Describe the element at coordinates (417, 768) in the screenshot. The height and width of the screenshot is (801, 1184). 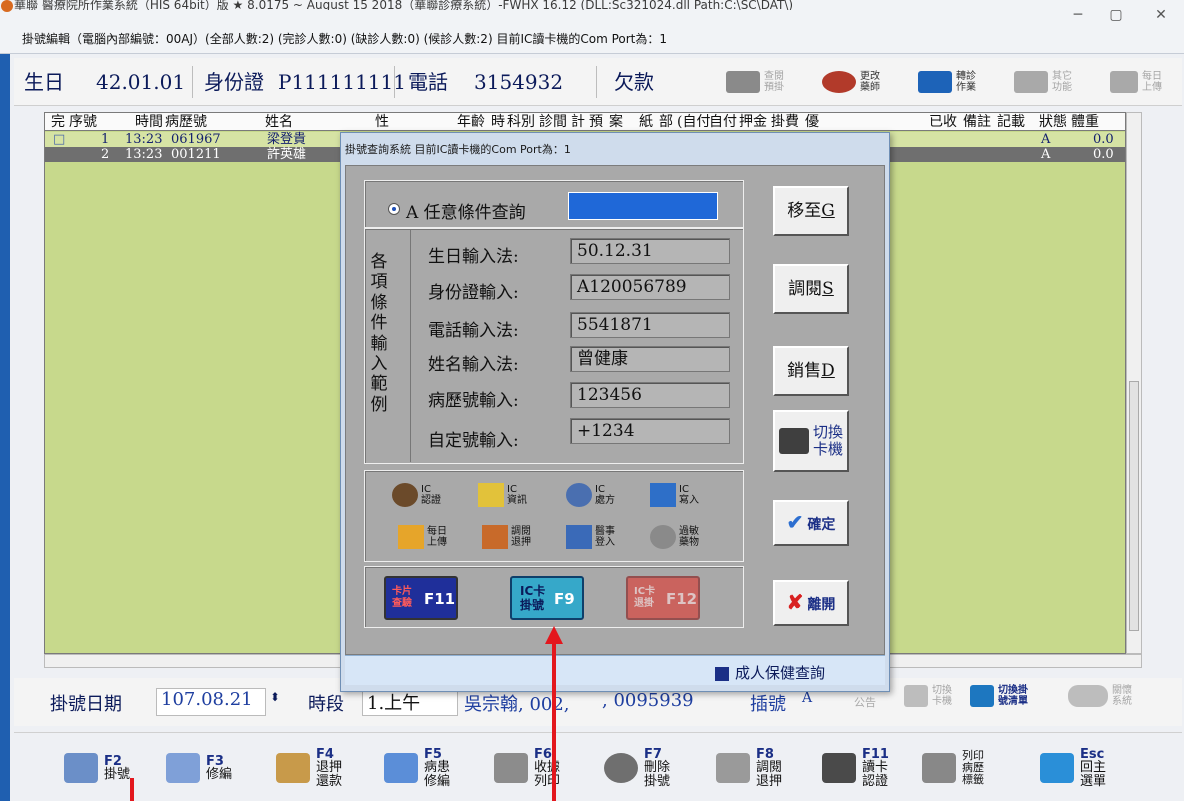
I see `f5-patient-edit-button: F5 病患 修編` at that location.